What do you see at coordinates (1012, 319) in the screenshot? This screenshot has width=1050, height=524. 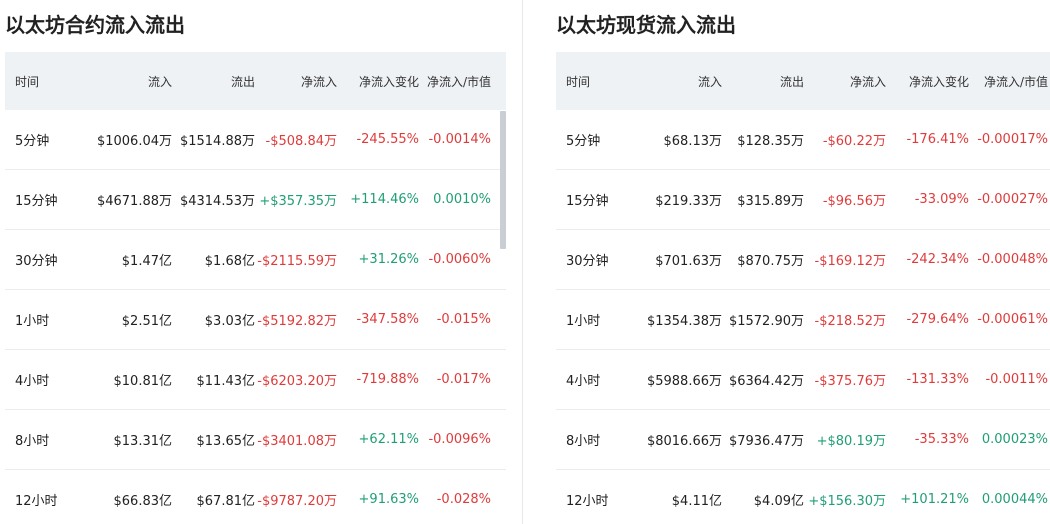 I see `cell-netflow-mcap: -0.00061%` at bounding box center [1012, 319].